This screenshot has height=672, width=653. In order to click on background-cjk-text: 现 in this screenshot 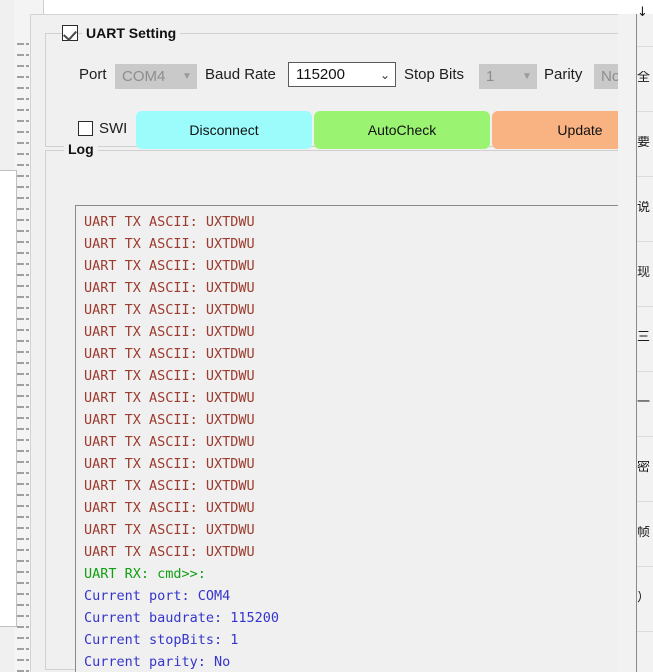, I will do `click(644, 273)`.